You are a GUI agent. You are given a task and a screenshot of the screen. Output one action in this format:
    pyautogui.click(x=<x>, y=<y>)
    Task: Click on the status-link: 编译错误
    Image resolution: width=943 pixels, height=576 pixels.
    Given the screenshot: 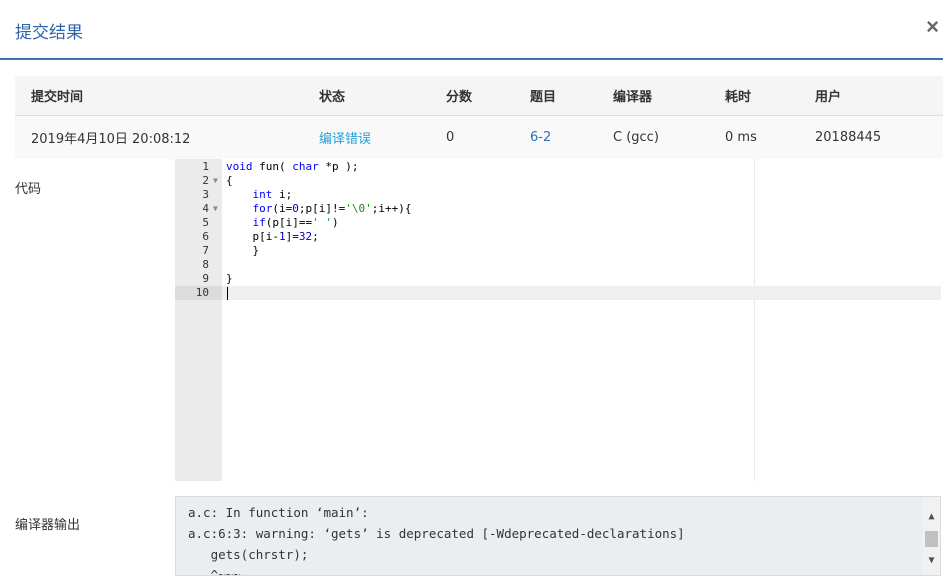 What is the action you would take?
    pyautogui.click(x=345, y=137)
    